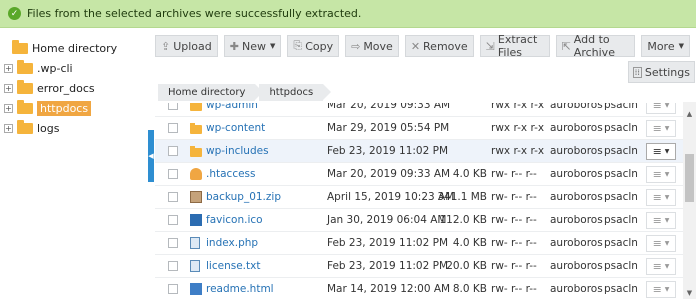 The image size is (696, 299). I want to click on file-size: 112.0 KB, so click(463, 220).